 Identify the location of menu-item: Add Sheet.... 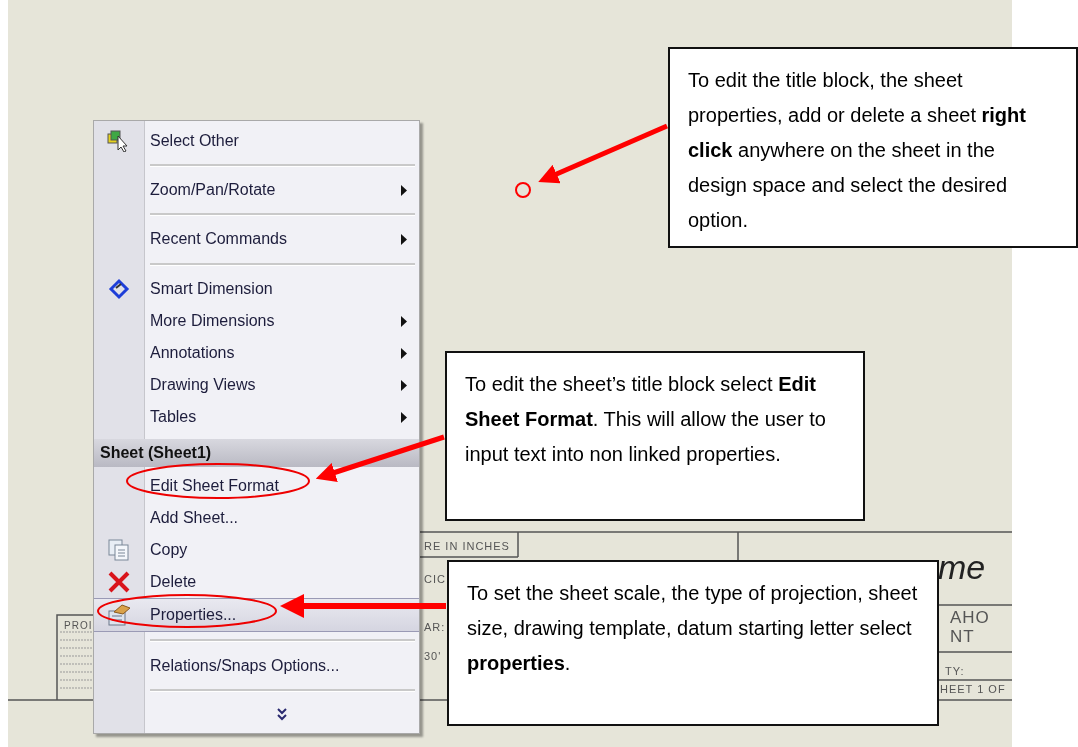
(256, 517).